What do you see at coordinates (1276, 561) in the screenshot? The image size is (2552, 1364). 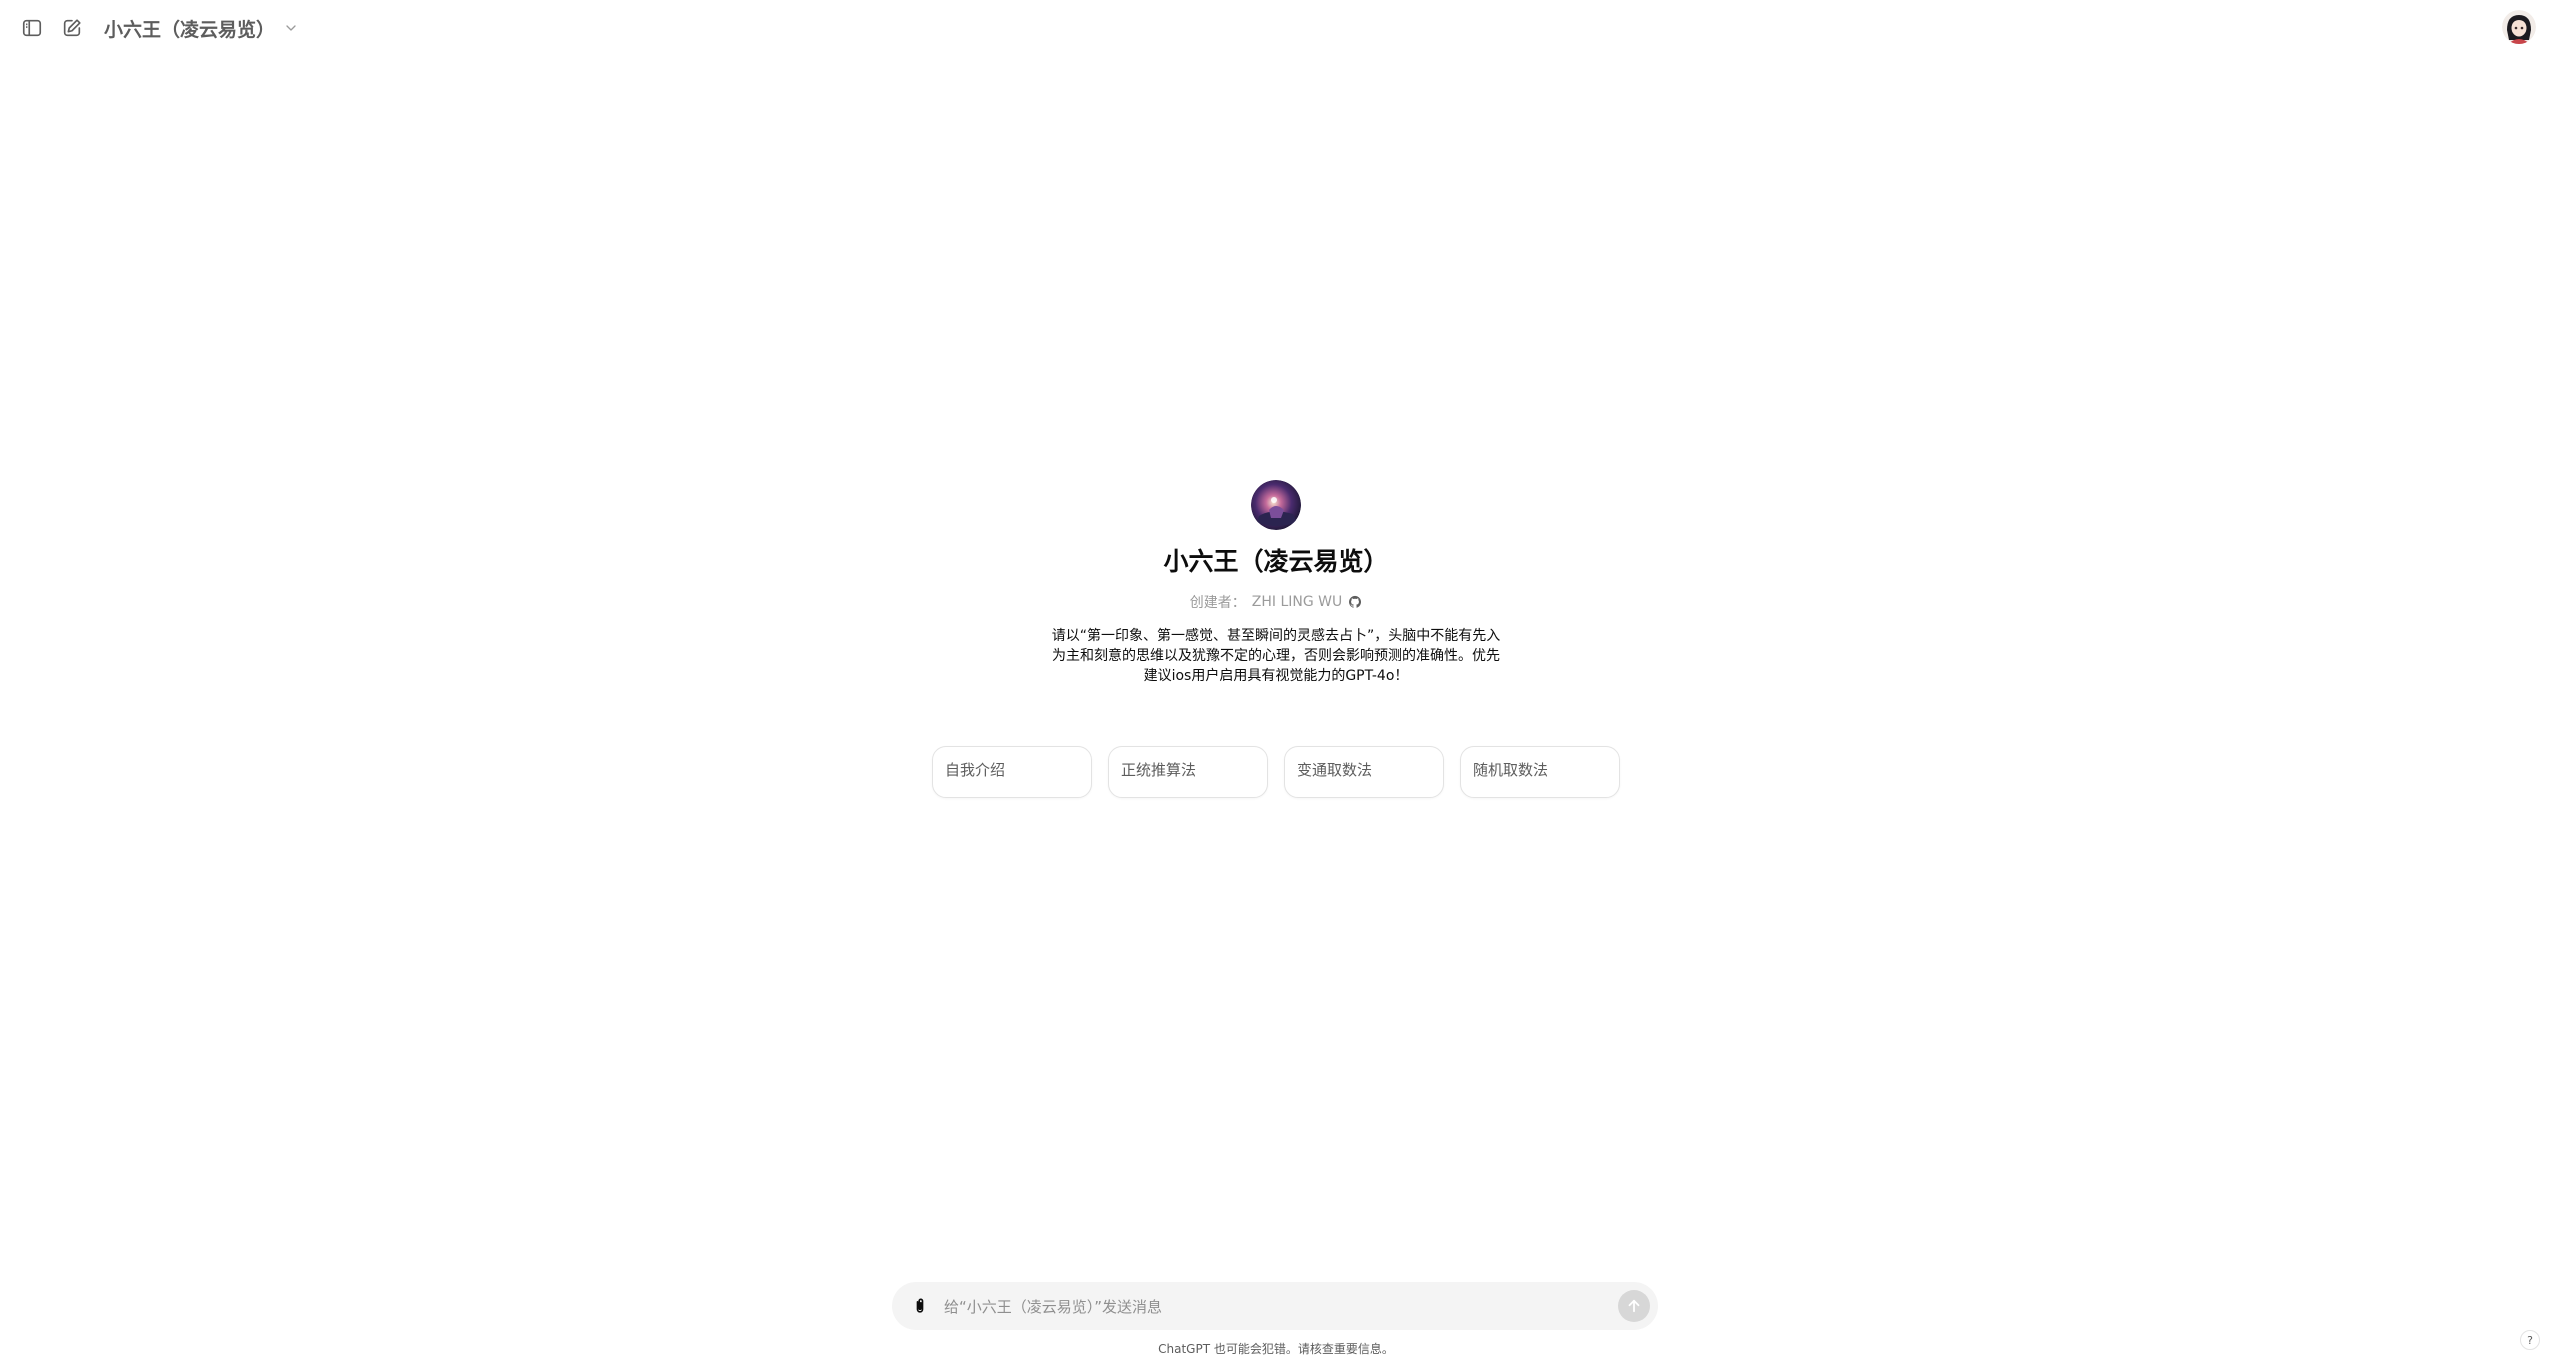 I see `gpt-name: 小六王（凌云易览）` at bounding box center [1276, 561].